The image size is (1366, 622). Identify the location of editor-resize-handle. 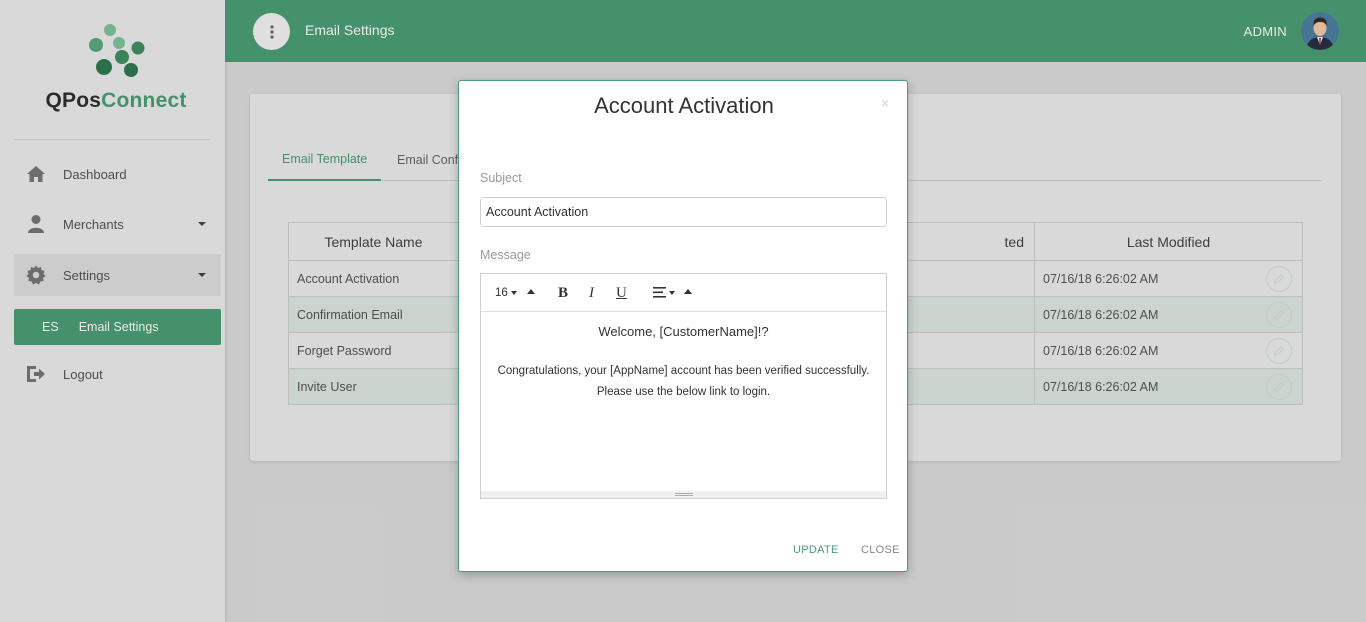
(683, 494).